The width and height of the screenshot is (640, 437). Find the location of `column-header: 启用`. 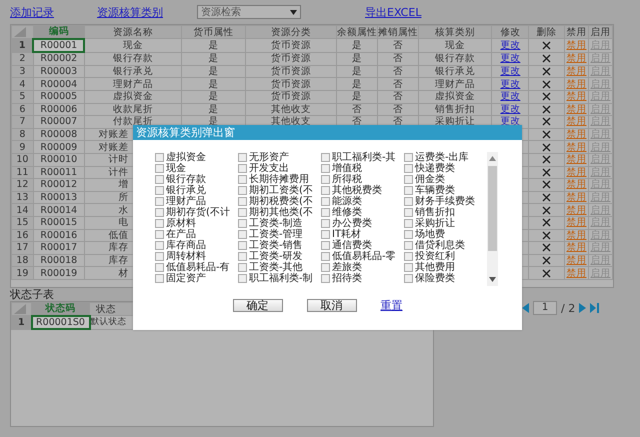

column-header: 启用 is located at coordinates (600, 32).